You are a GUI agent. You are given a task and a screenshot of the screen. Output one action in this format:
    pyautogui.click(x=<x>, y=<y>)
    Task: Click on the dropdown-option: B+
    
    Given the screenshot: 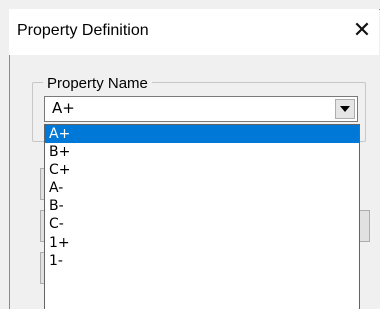 What is the action you would take?
    pyautogui.click(x=202, y=152)
    